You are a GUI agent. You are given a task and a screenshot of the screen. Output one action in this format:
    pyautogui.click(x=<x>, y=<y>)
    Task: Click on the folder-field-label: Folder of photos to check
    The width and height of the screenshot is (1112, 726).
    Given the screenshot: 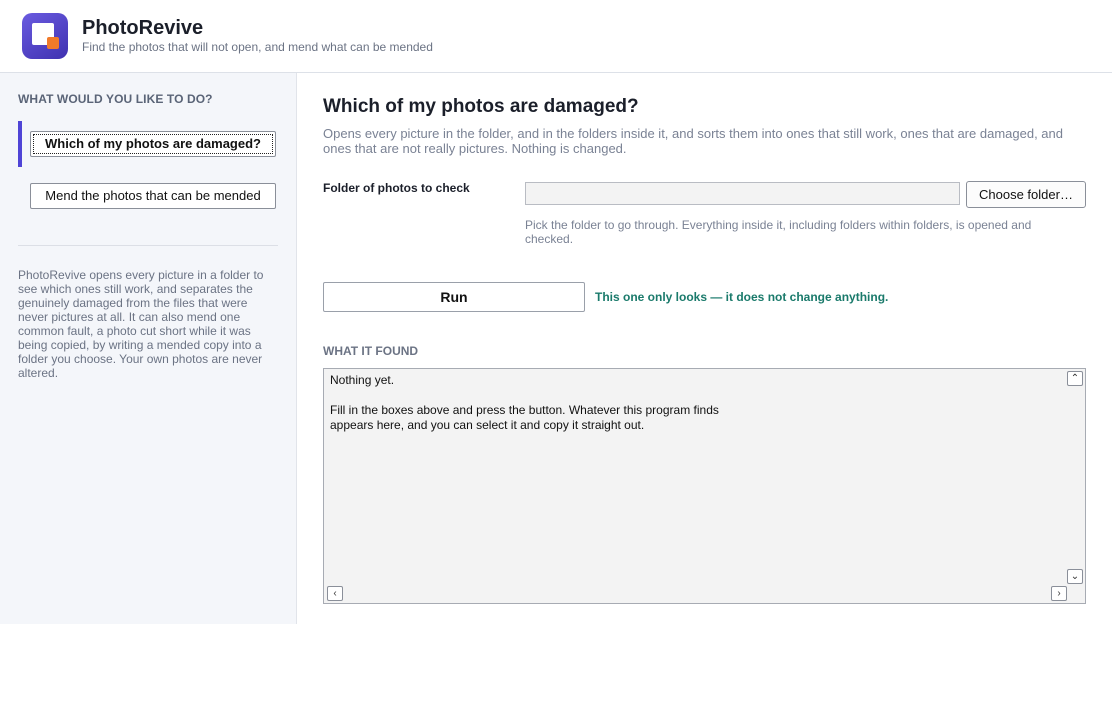 What is the action you would take?
    pyautogui.click(x=396, y=188)
    